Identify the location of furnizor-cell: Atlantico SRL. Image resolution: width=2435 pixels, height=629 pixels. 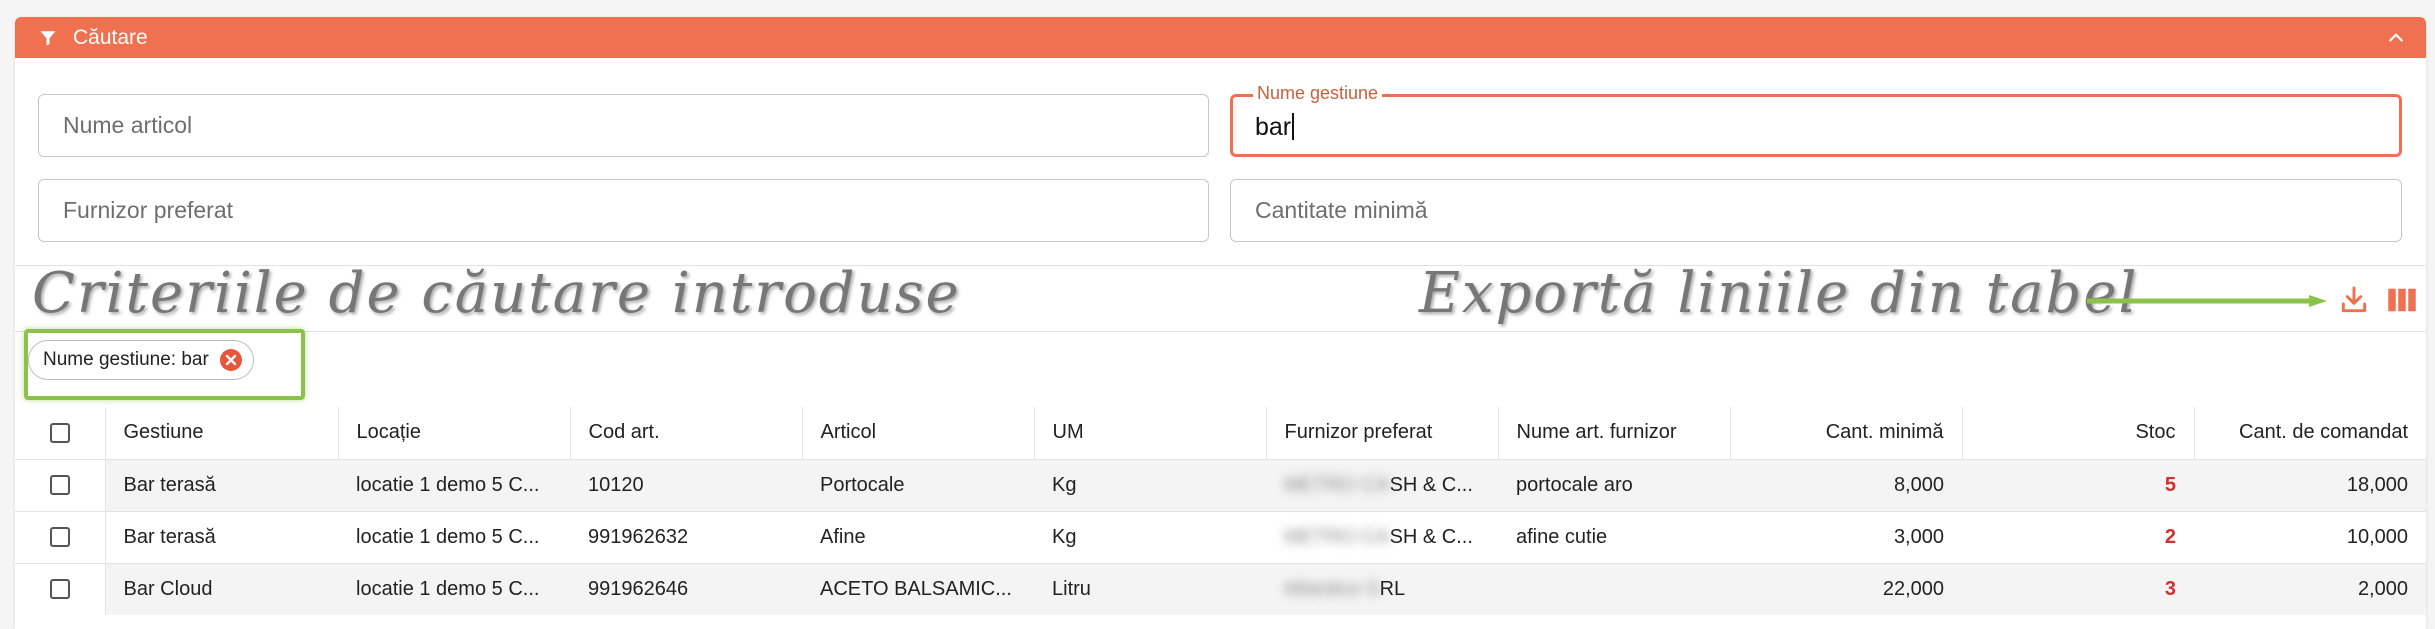
(1382, 589).